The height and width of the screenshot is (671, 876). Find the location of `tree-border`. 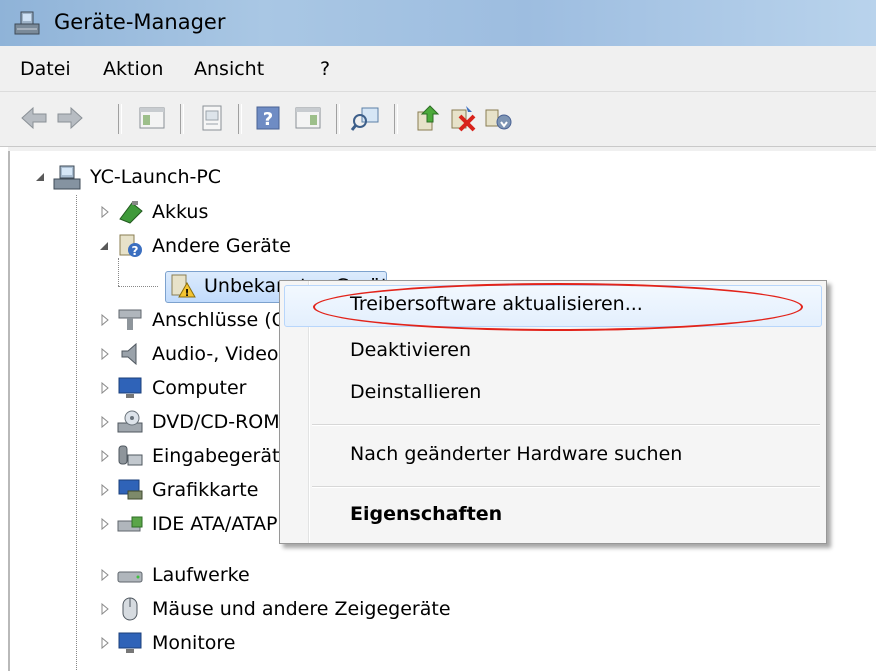

tree-border is located at coordinates (9, 411).